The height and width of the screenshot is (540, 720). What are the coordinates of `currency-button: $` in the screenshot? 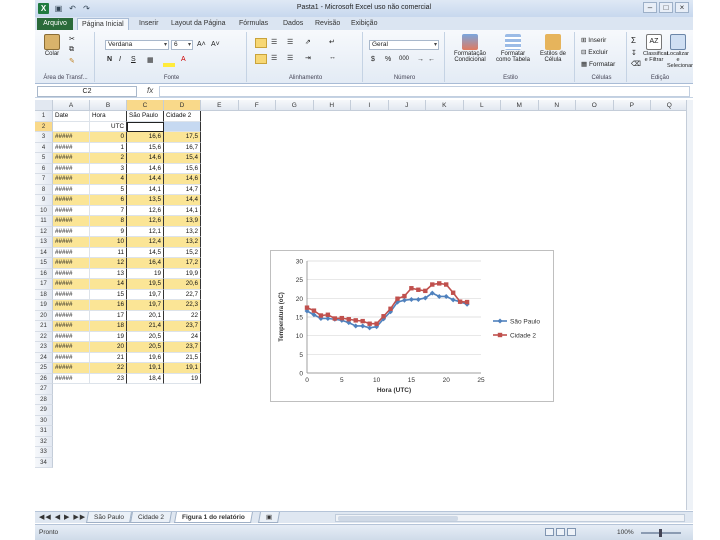 It's located at (373, 59).